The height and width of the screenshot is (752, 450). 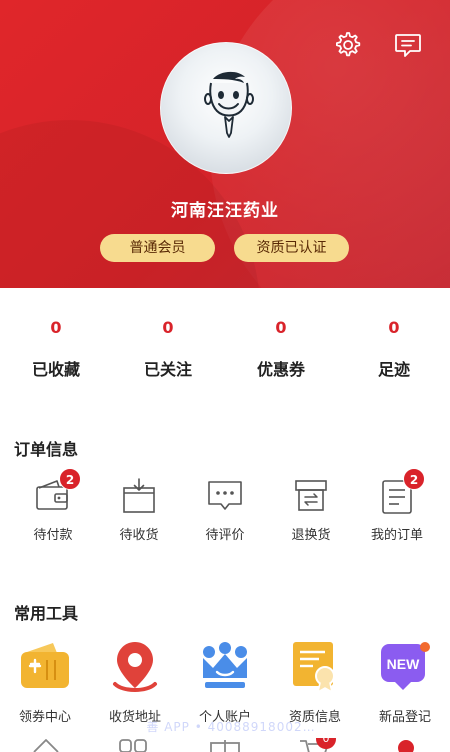 What do you see at coordinates (55, 369) in the screenshot?
I see `stat-label: 已收藏` at bounding box center [55, 369].